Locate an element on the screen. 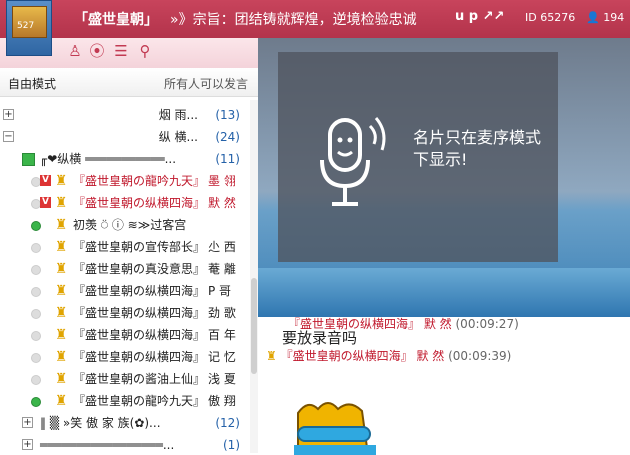  notes-icon: ☰ is located at coordinates (121, 51).